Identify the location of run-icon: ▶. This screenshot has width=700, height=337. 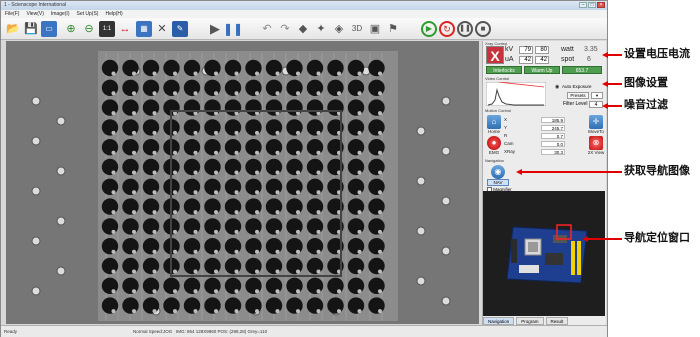
(429, 29).